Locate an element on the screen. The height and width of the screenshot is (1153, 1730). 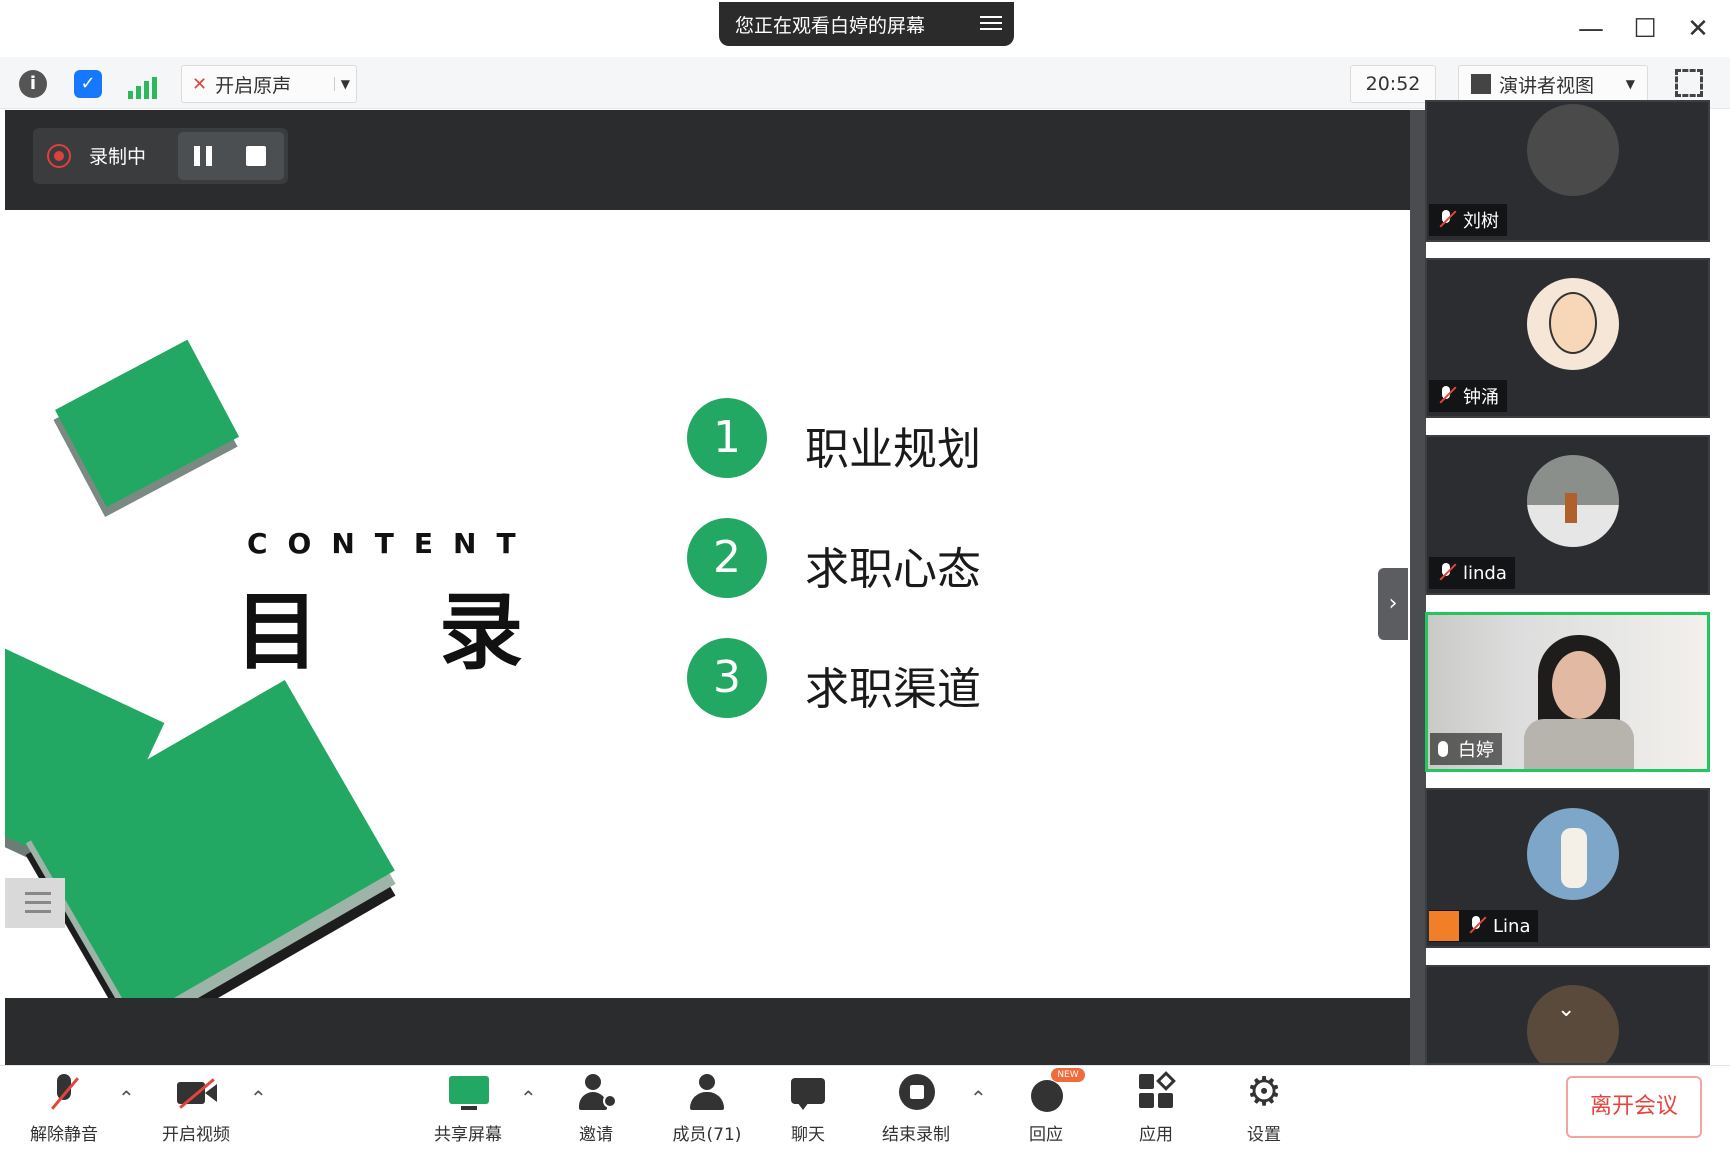
share-screen-button: 共享屏幕 is located at coordinates (468, 1110).